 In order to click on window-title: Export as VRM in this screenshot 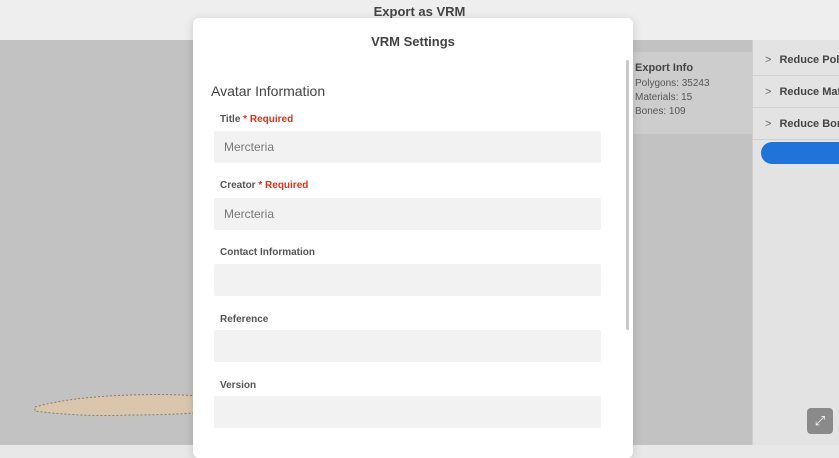, I will do `click(419, 11)`.